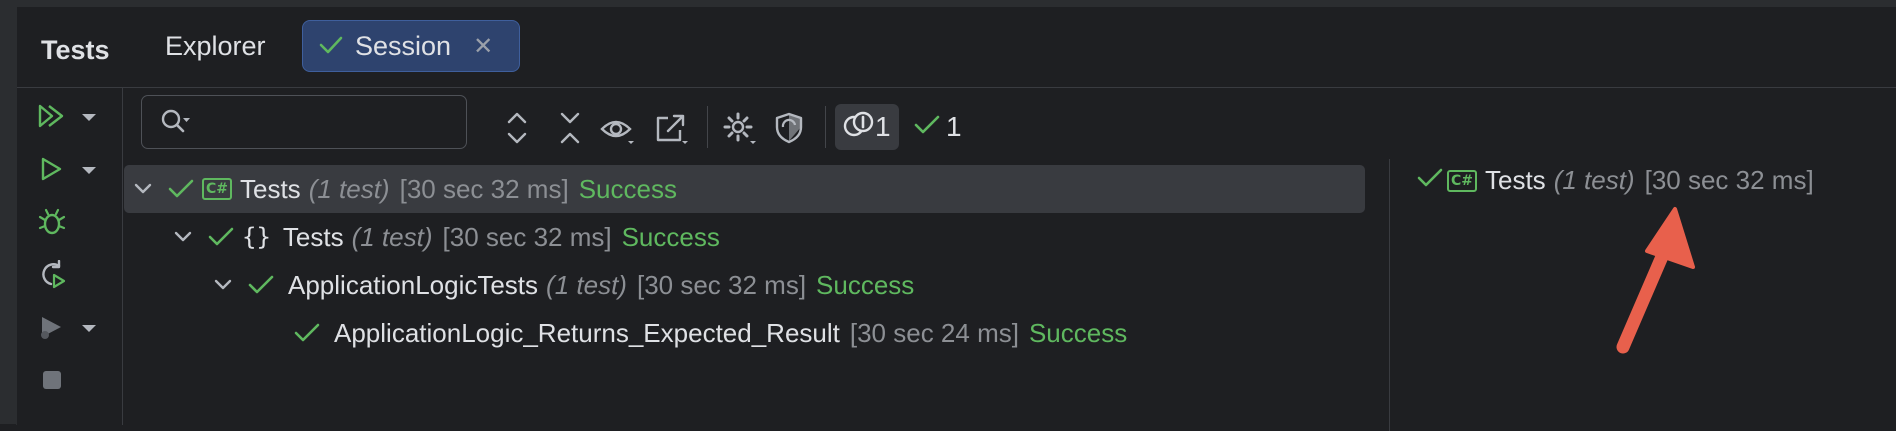 This screenshot has width=1896, height=431. Describe the element at coordinates (570, 130) in the screenshot. I see `collapse-all-icon` at that location.